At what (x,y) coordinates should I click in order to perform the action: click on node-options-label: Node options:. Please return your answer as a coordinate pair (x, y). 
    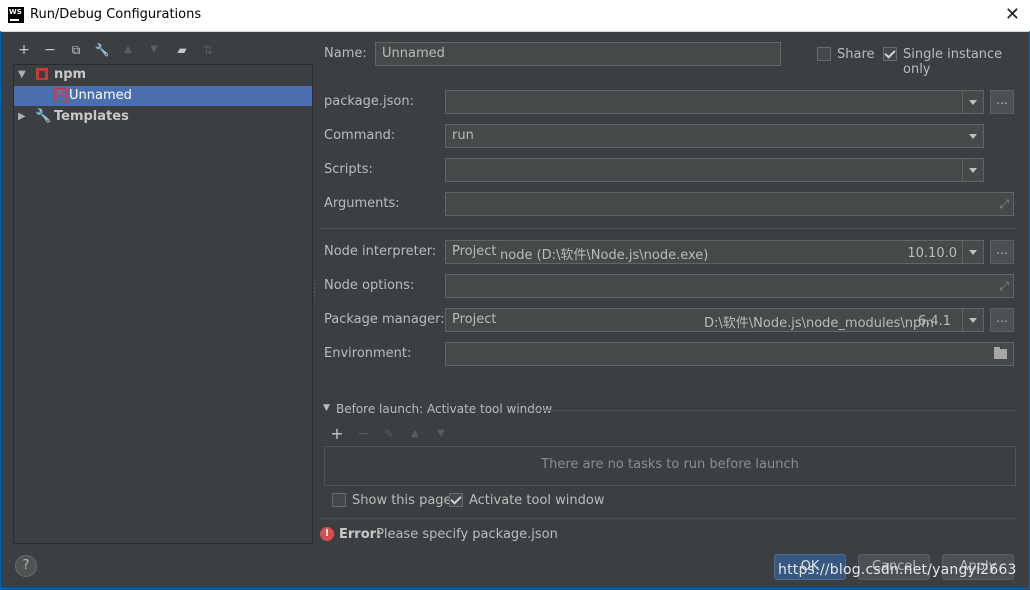
    Looking at the image, I should click on (369, 285).